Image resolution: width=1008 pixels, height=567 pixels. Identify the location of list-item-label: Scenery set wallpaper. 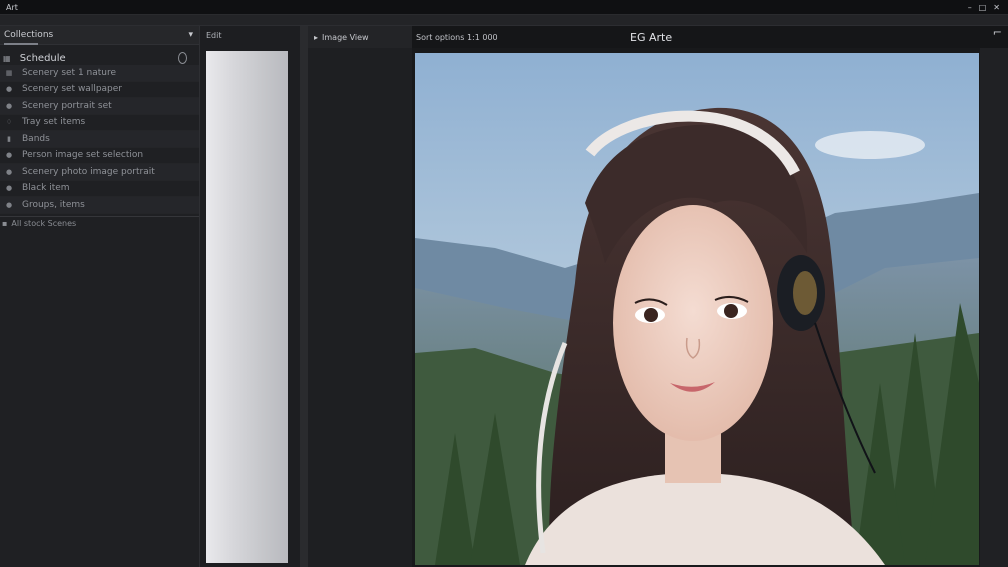
(72, 89).